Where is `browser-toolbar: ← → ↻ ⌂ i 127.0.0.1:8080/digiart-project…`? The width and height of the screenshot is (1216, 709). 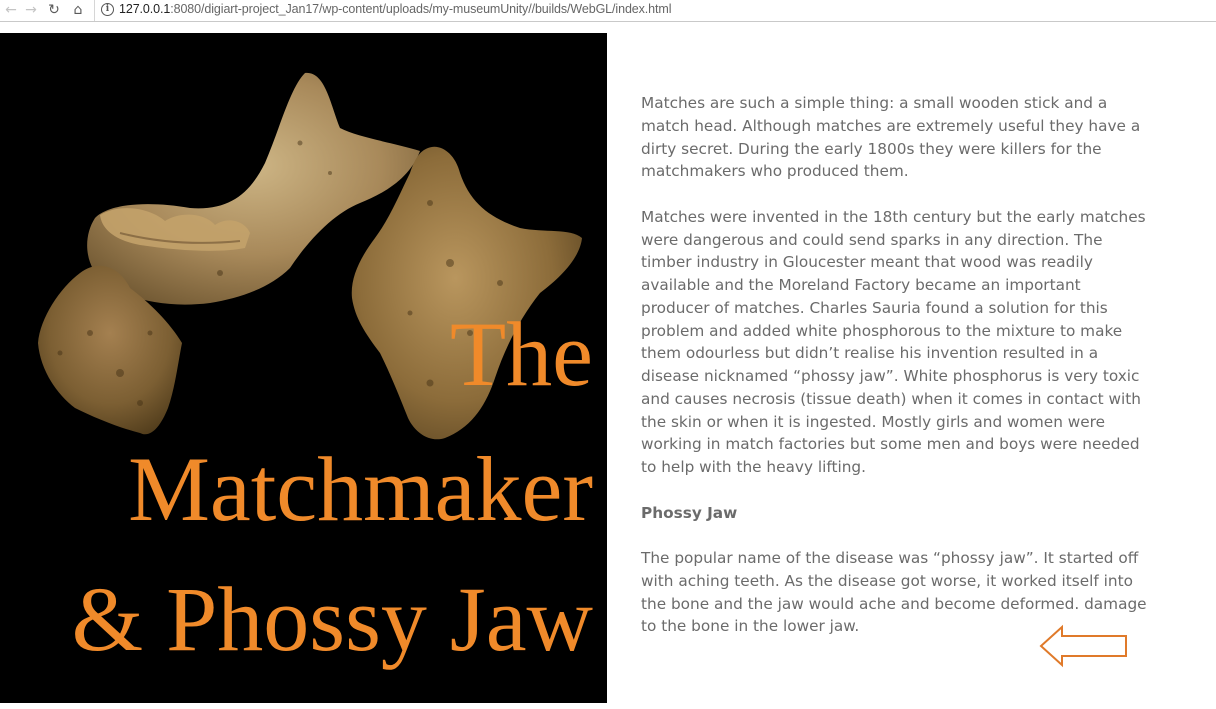
browser-toolbar: ← → ↻ ⌂ i 127.0.0.1:8080/digiart-project… is located at coordinates (608, 11).